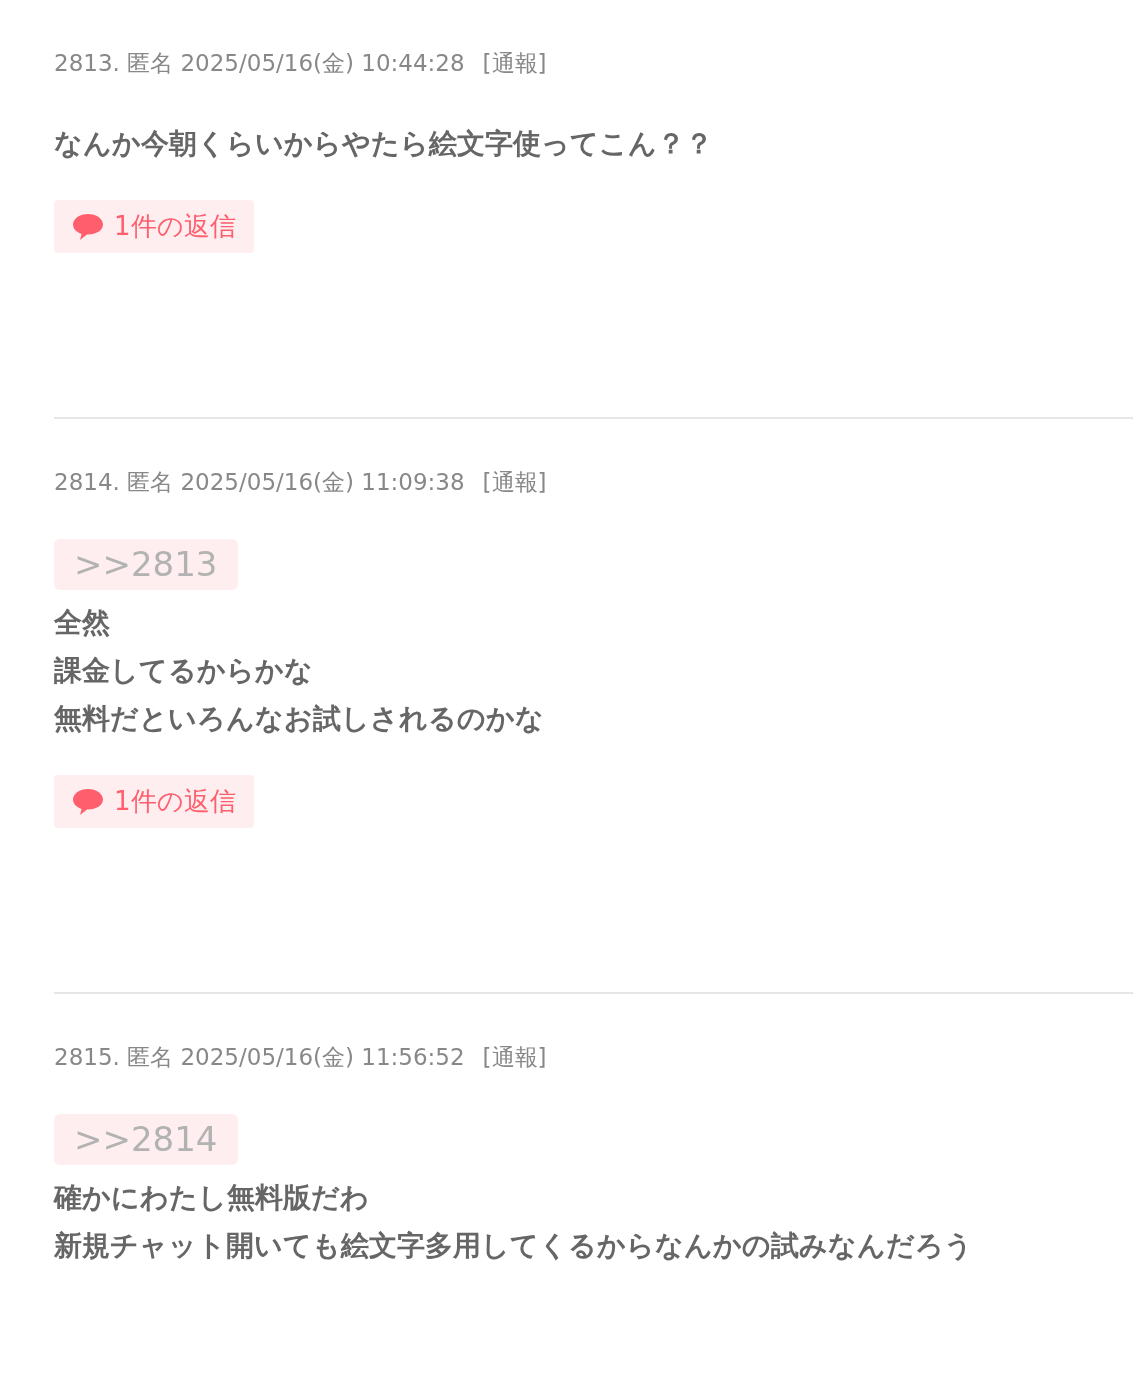  What do you see at coordinates (259, 1057) in the screenshot?
I see `post-meta: 2815. 匿名 2025/05/16(金) 11:56:52` at bounding box center [259, 1057].